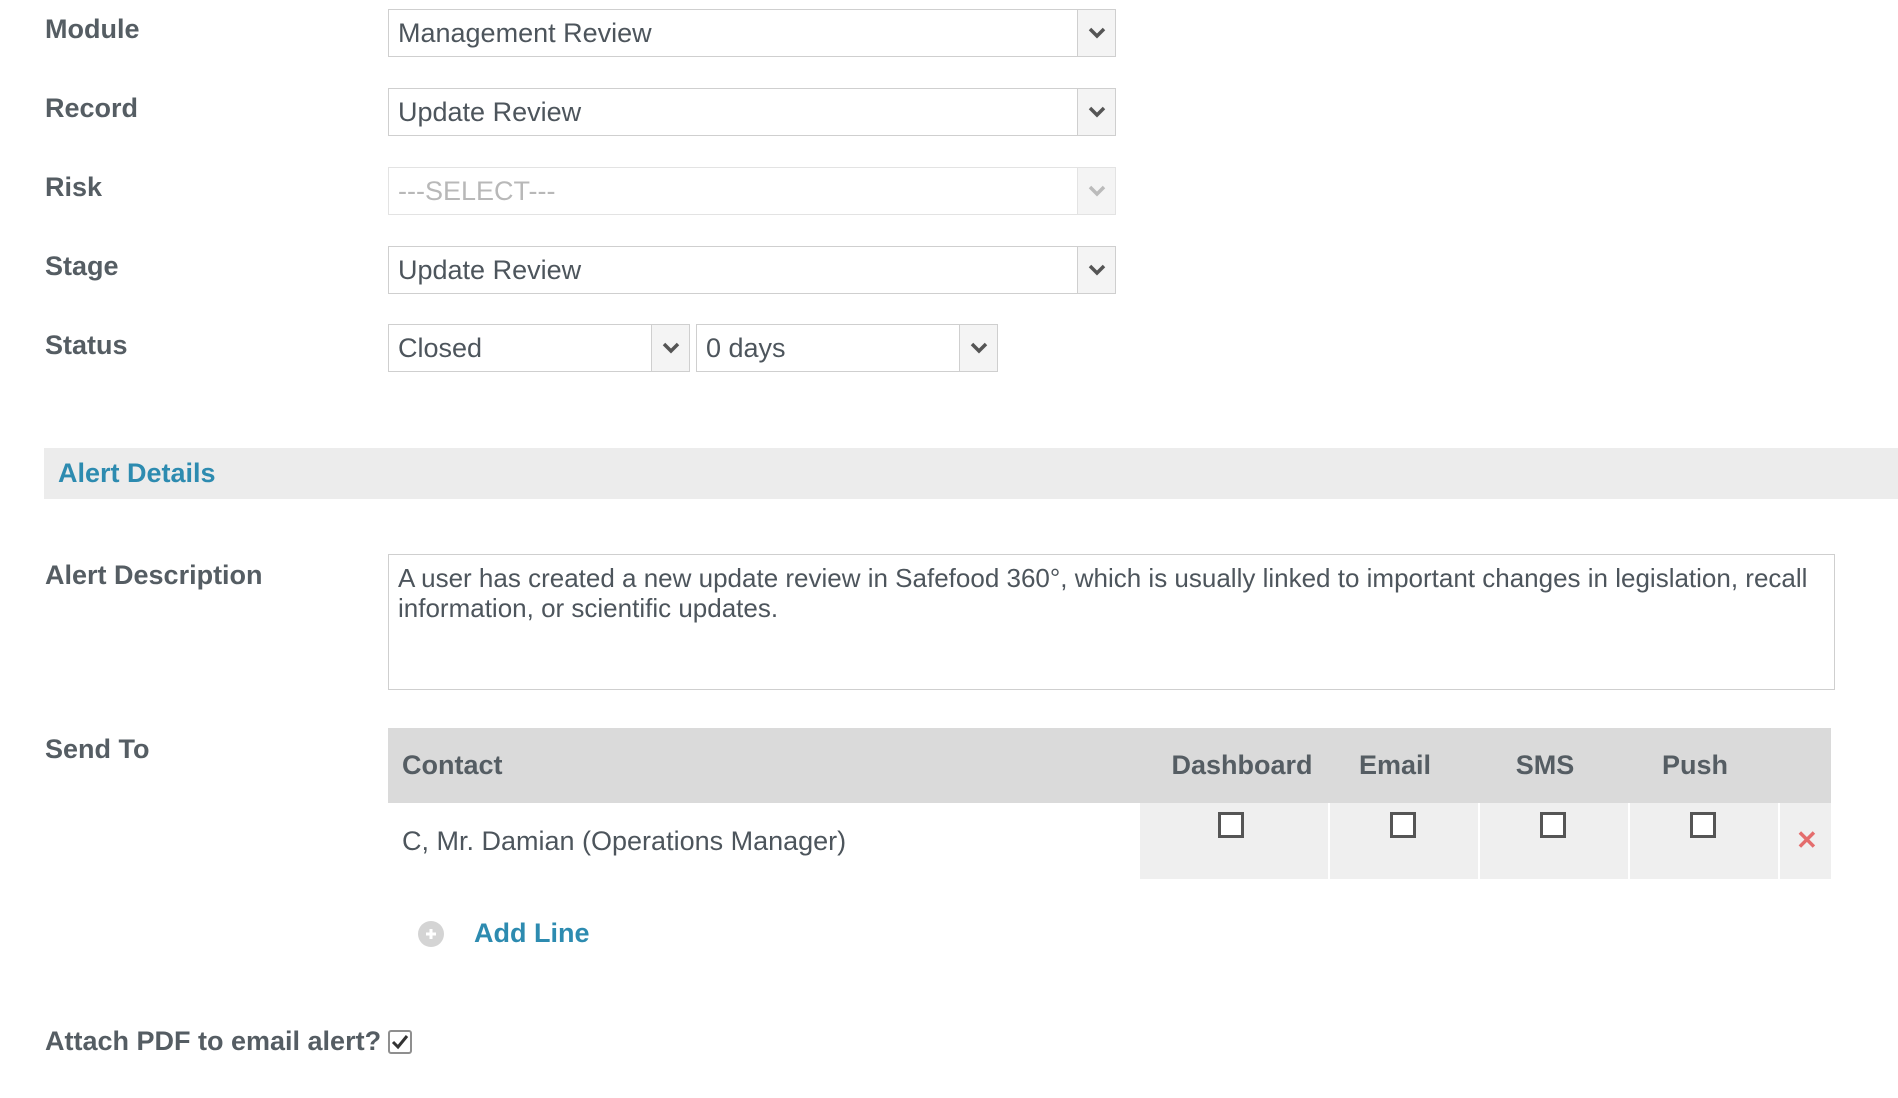 The width and height of the screenshot is (1898, 1098). I want to click on add-line-button: Add Line, so click(504, 933).